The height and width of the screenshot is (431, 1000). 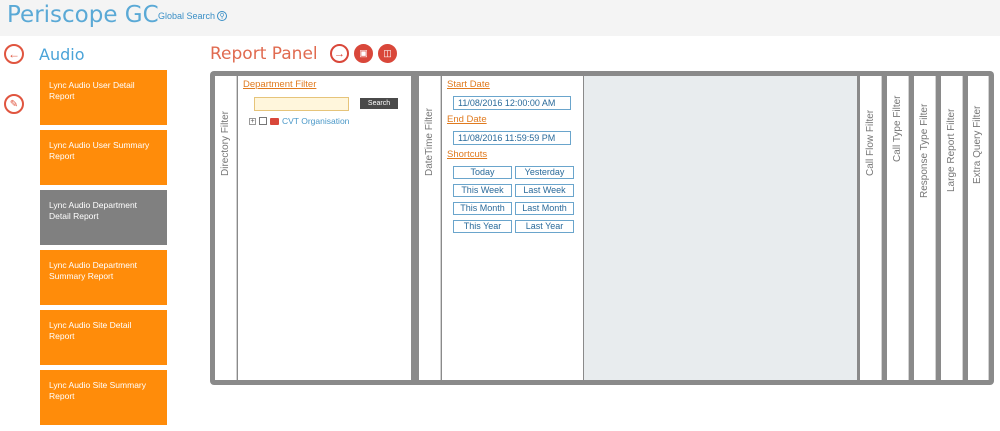 I want to click on directory-filter-label: Directory Filter, so click(x=225, y=143).